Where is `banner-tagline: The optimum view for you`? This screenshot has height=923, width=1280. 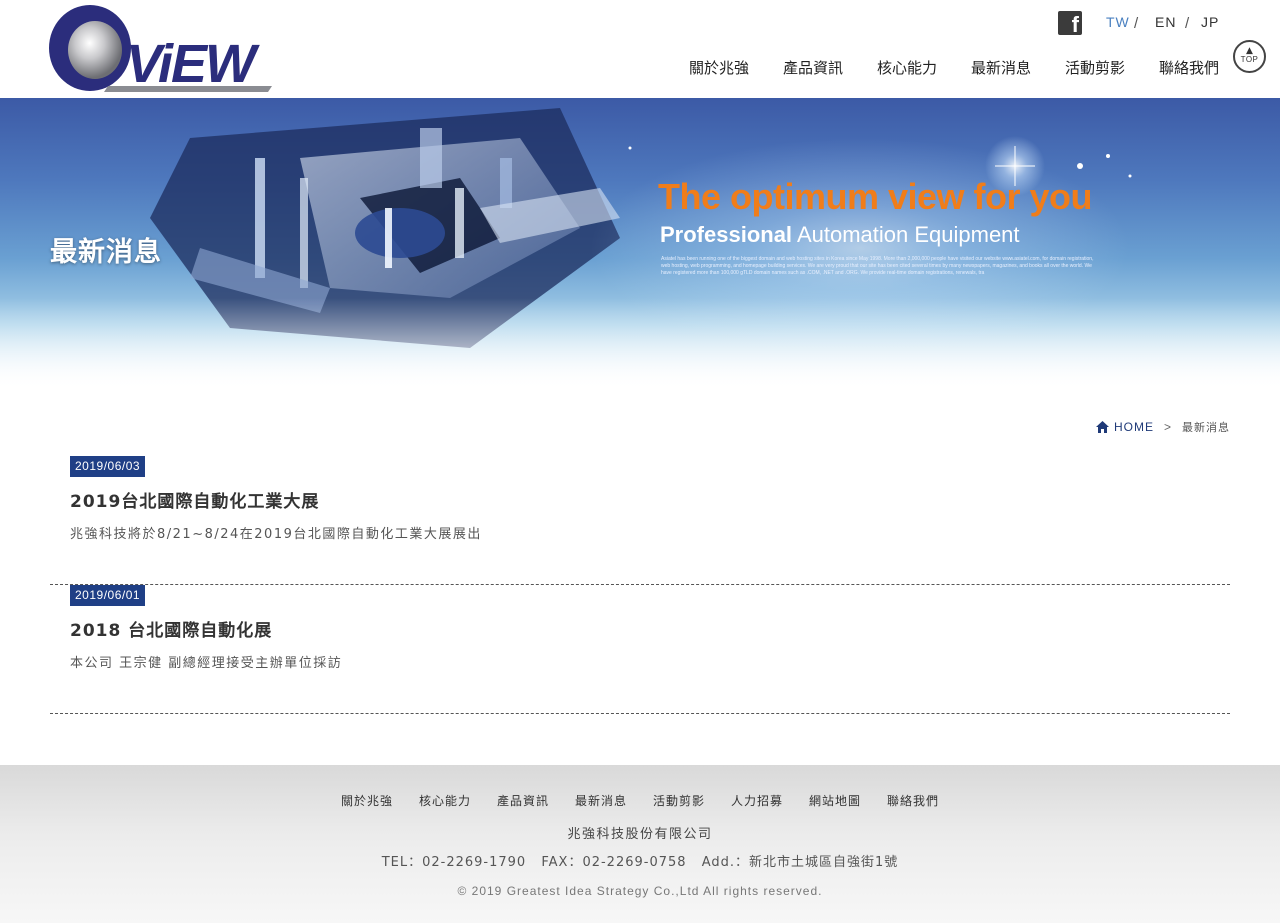 banner-tagline: The optimum view for you is located at coordinates (875, 196).